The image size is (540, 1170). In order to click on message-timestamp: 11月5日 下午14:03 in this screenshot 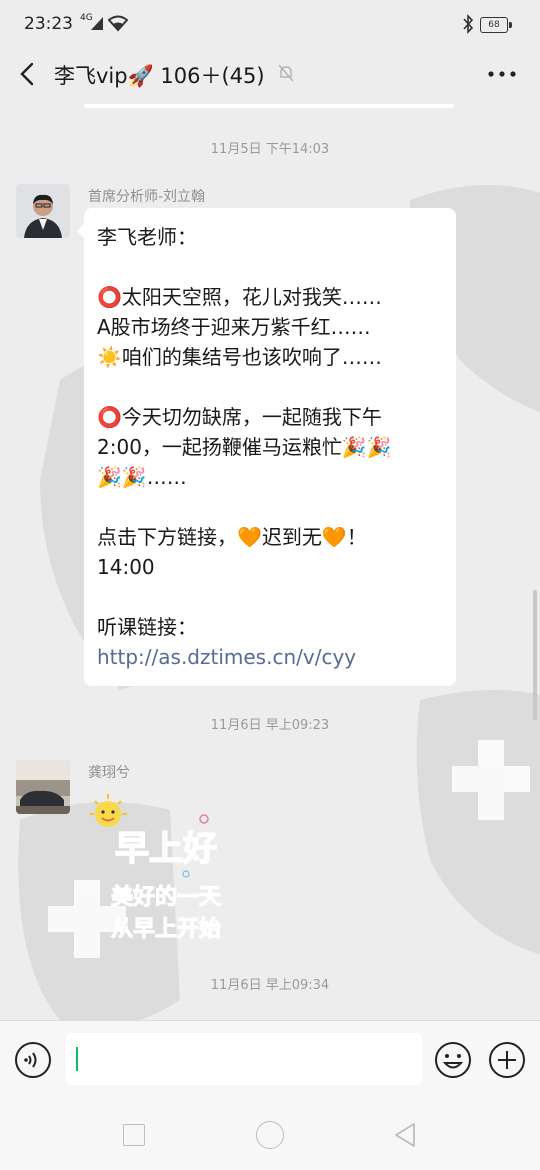, I will do `click(270, 149)`.